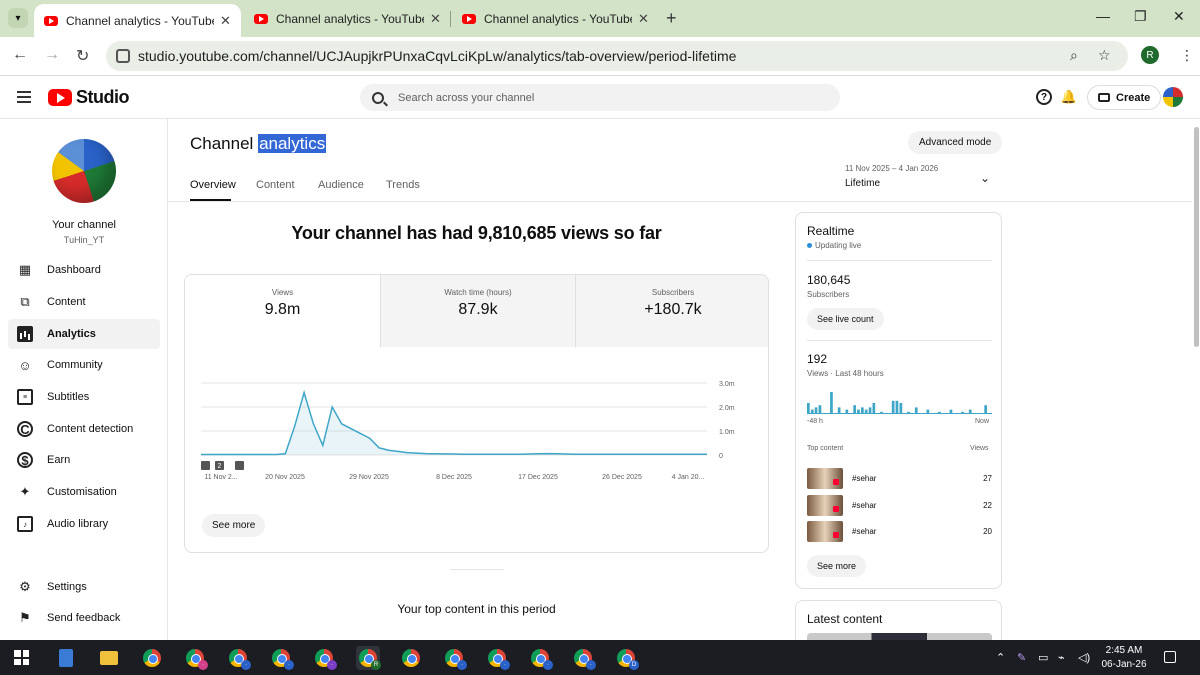  I want to click on chrome-profile-icon: D, so click(626, 658).